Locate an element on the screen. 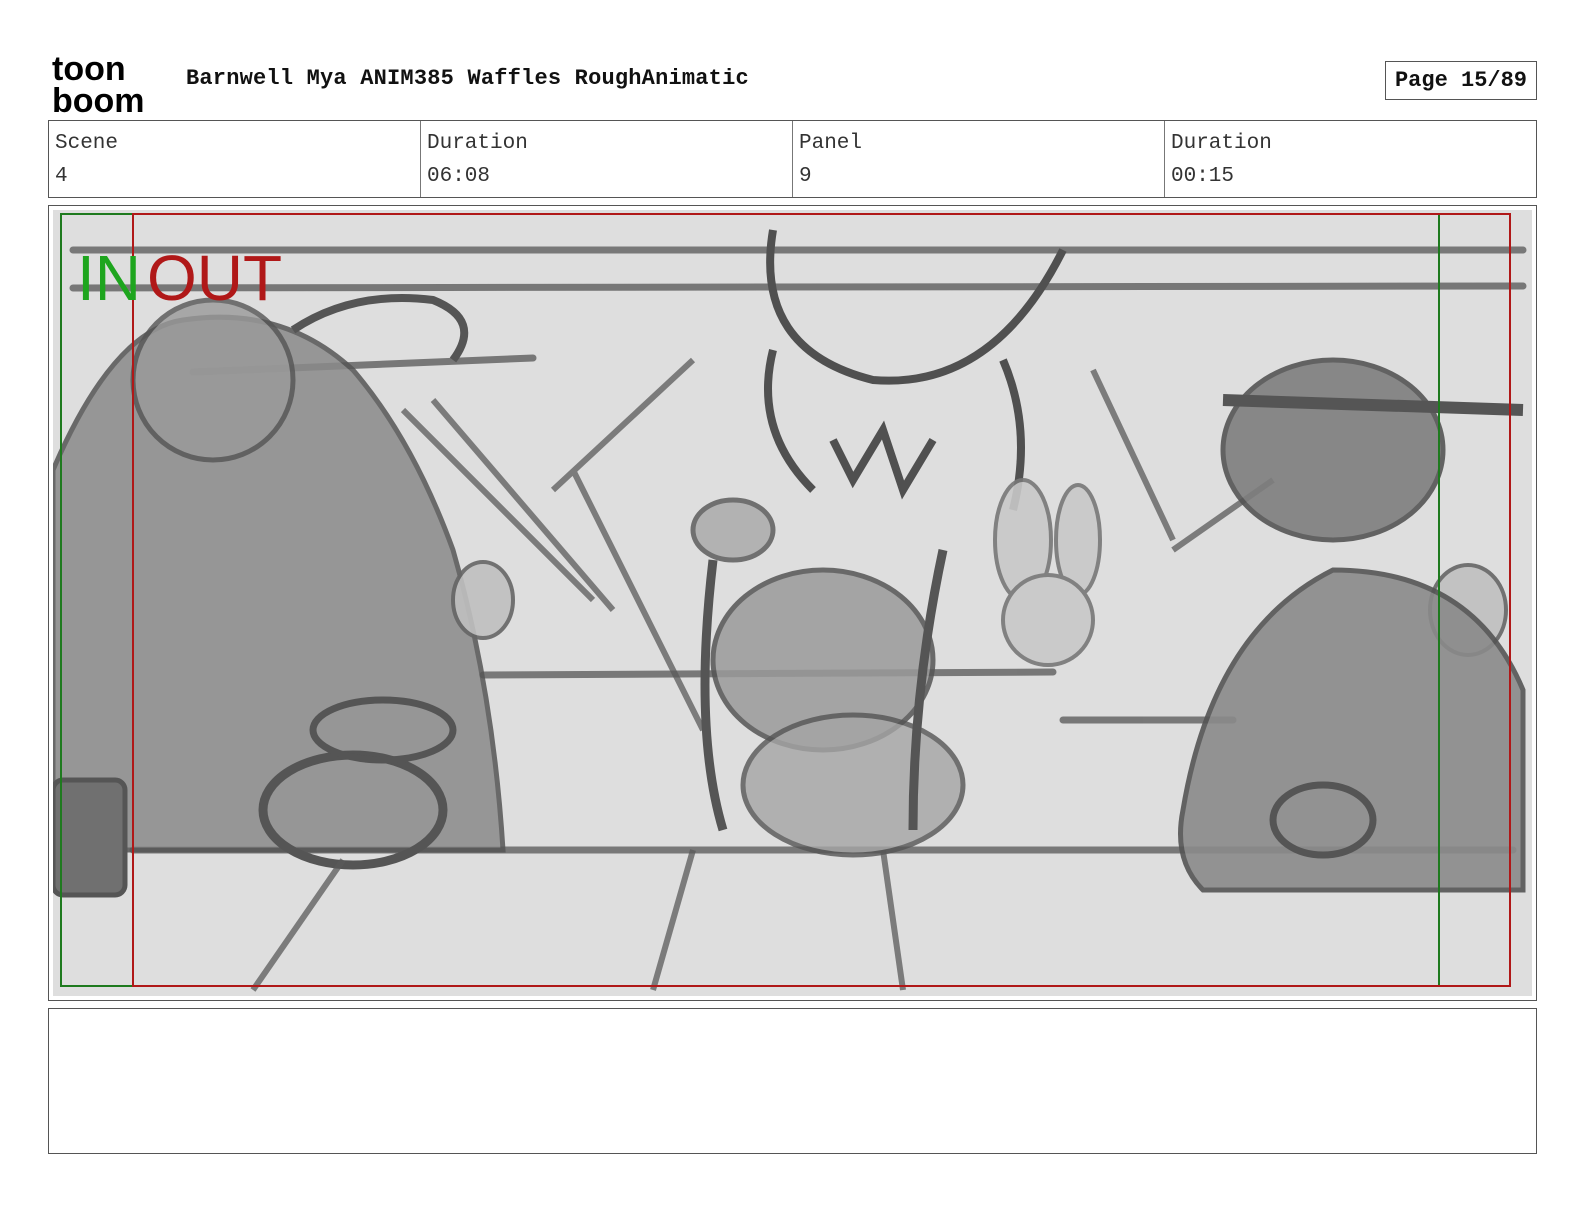  notes-box is located at coordinates (792, 1081).